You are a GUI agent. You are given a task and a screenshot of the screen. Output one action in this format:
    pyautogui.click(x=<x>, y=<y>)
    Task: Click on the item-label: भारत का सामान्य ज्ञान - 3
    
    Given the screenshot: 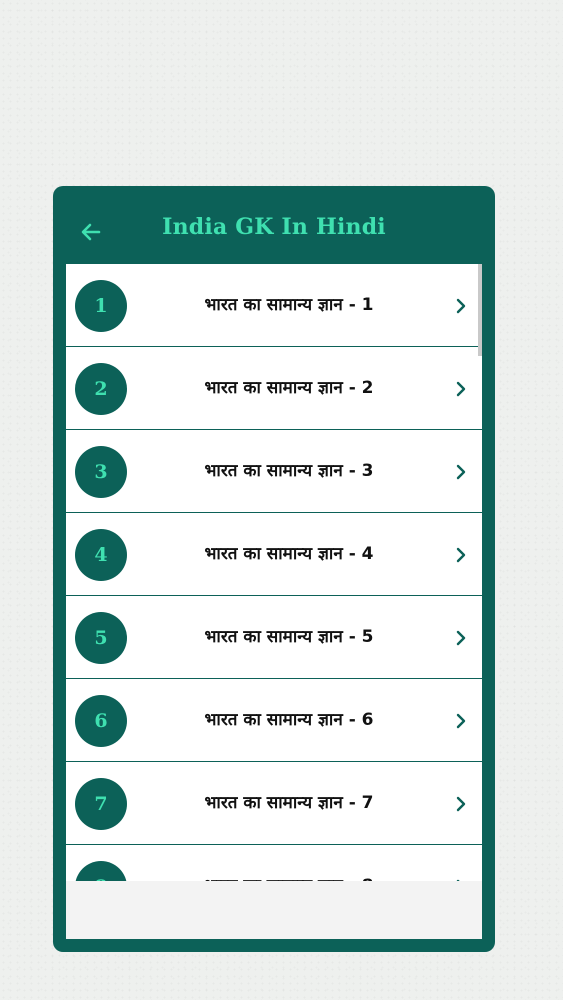 What is the action you would take?
    pyautogui.click(x=289, y=471)
    